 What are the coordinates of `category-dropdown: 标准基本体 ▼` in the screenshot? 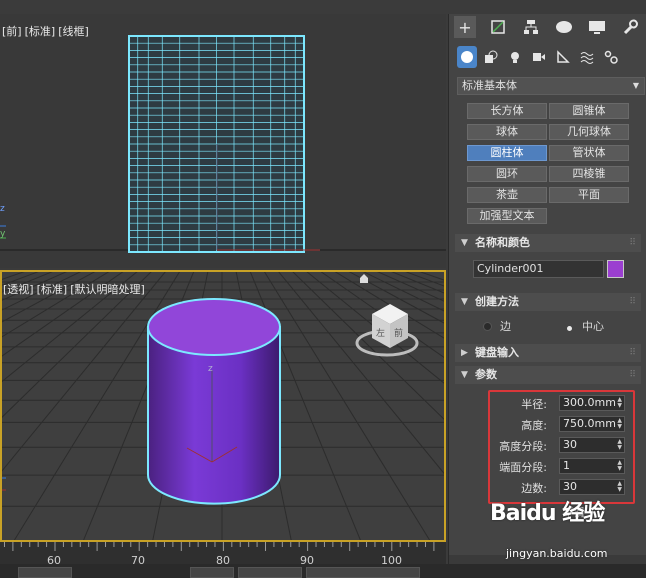 It's located at (551, 86).